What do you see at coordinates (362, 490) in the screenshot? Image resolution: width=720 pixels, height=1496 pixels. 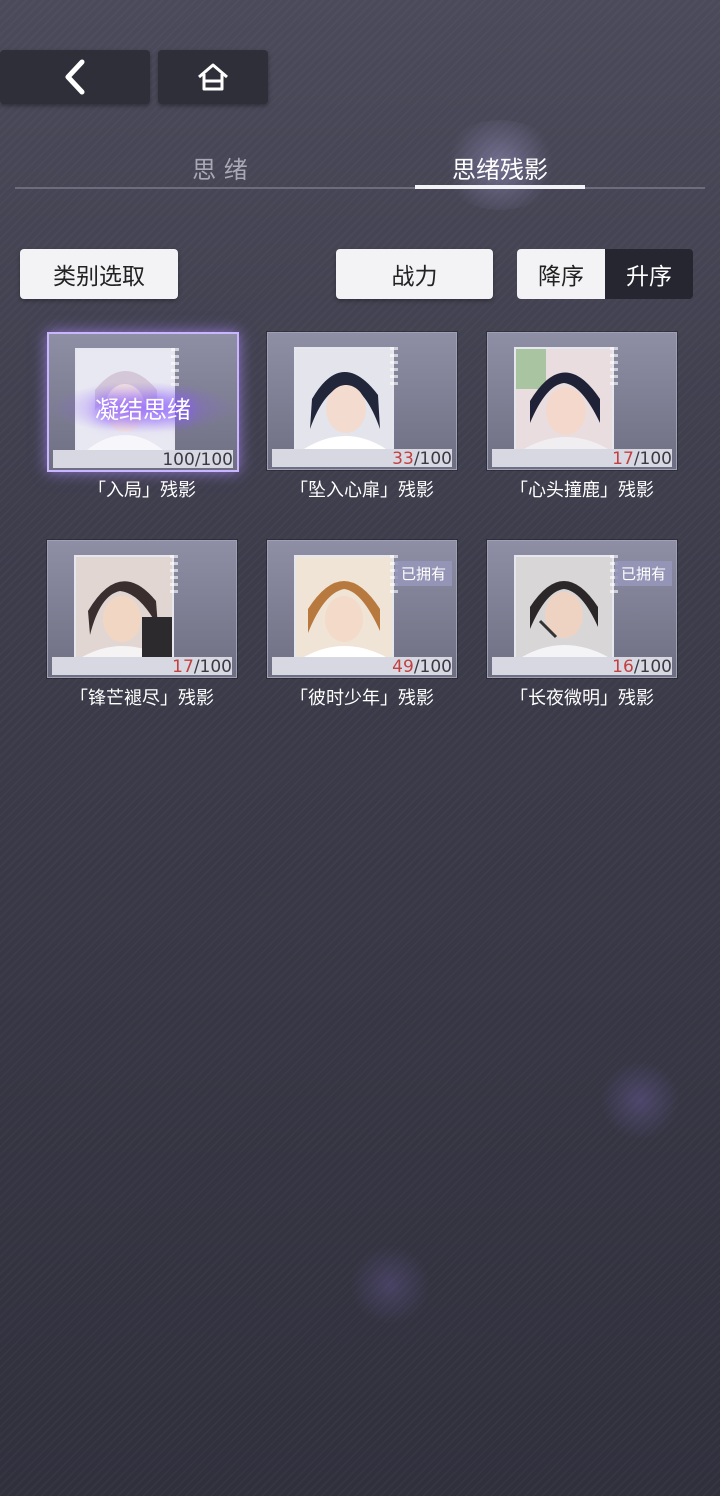 I see `card-label: 「坠入心扉」残影` at bounding box center [362, 490].